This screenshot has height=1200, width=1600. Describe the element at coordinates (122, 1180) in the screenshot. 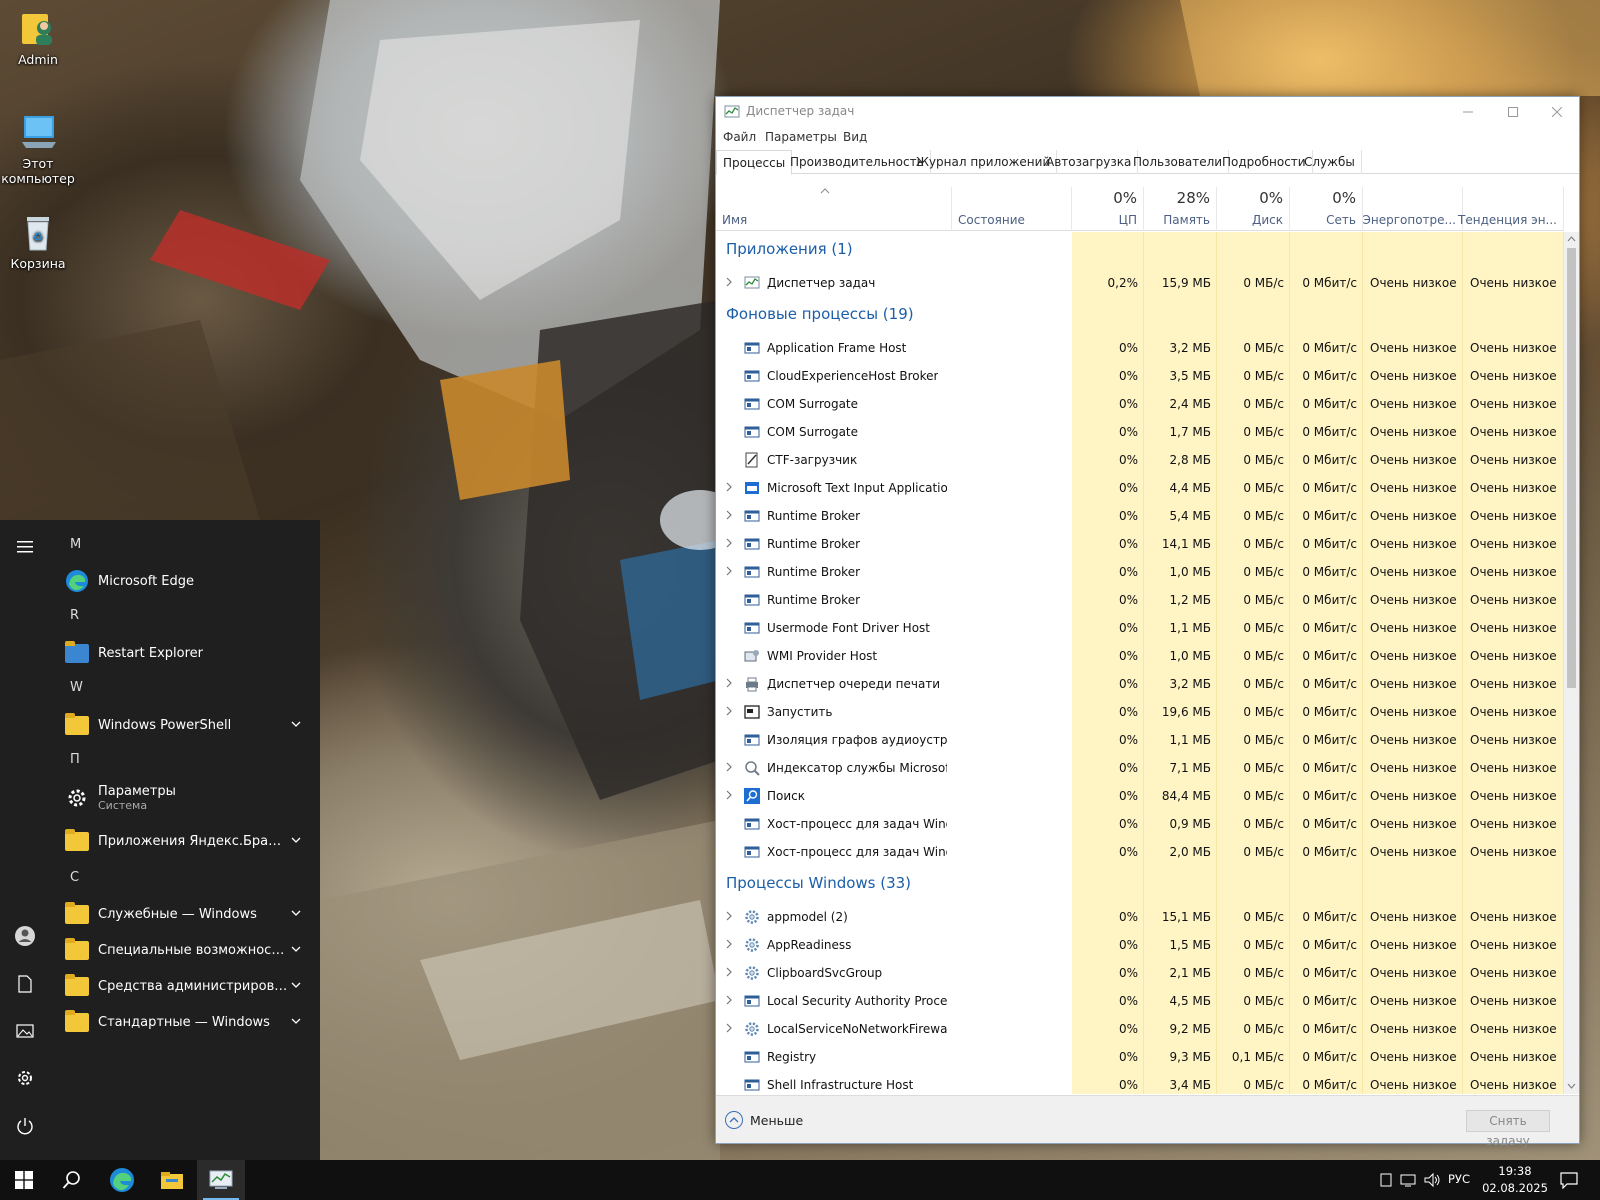

I see `taskbar-edge` at that location.